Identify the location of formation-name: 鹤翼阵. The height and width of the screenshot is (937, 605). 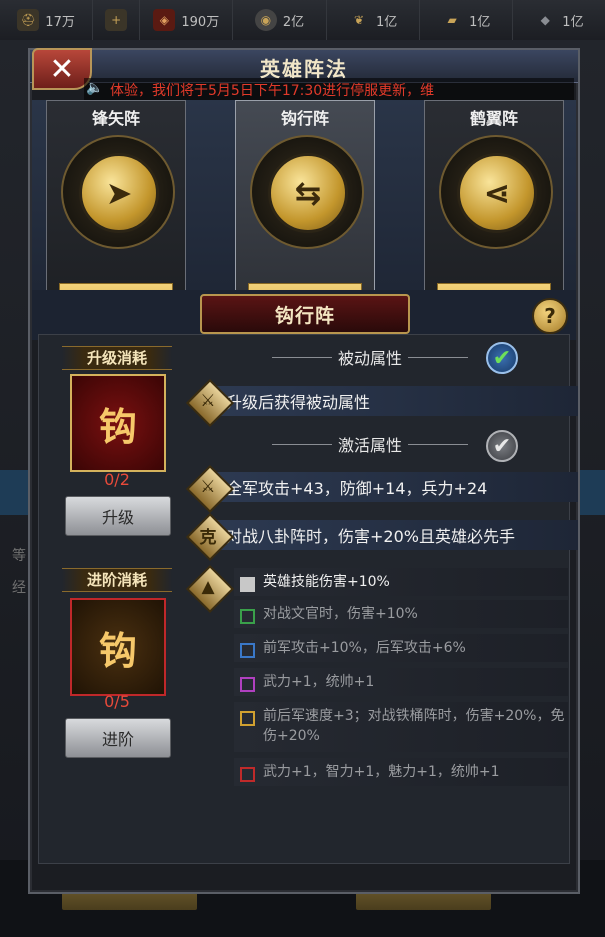
(493, 118).